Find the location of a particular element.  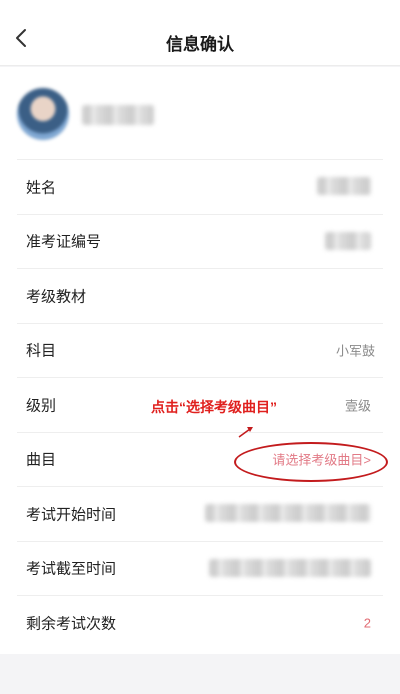

row-ticket-number: 准考证编号 is located at coordinates (200, 241).